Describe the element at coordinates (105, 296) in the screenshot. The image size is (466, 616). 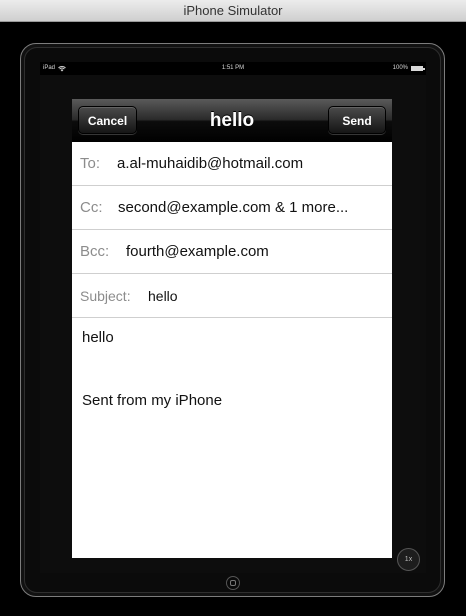
I see `subject-label: Subject:` at that location.